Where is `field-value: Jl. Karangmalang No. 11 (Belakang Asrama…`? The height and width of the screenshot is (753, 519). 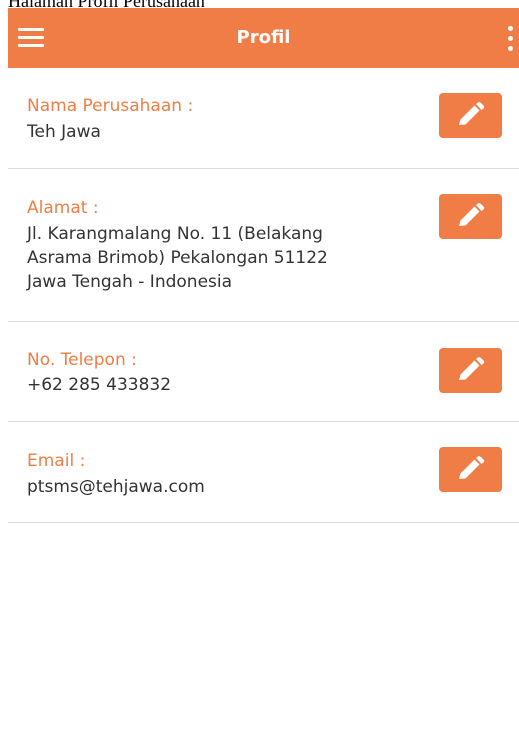 field-value: Jl. Karangmalang No. 11 (Belakang Asrama… is located at coordinates (177, 258).